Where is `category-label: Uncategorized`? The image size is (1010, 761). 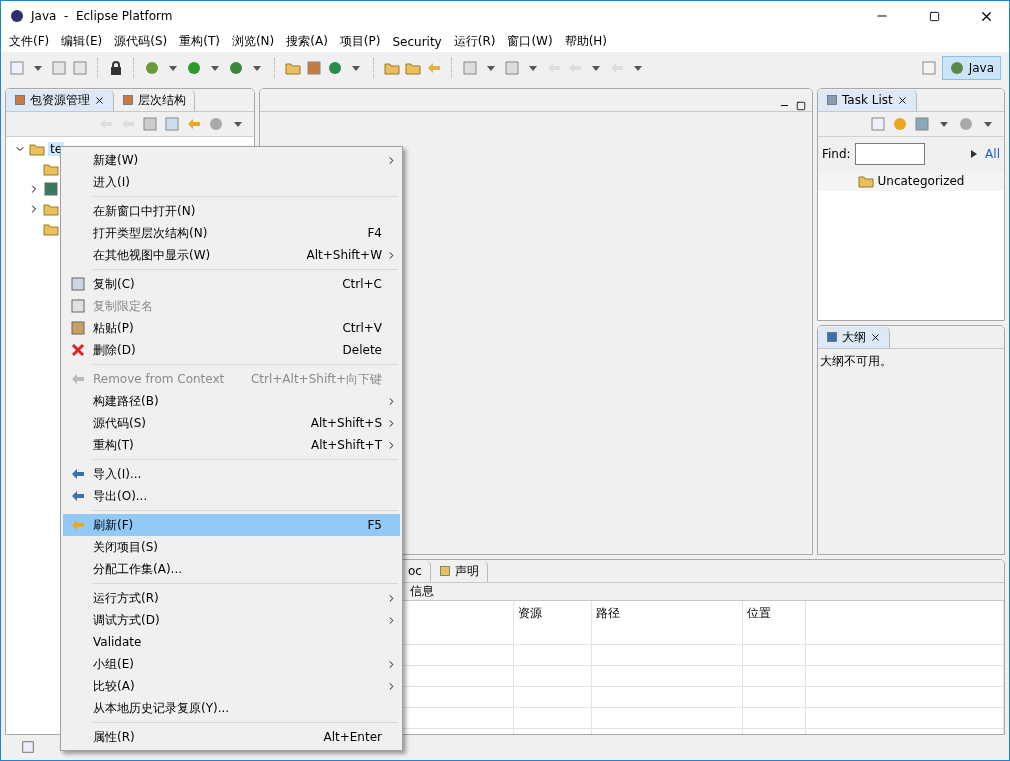 category-label: Uncategorized is located at coordinates (921, 180).